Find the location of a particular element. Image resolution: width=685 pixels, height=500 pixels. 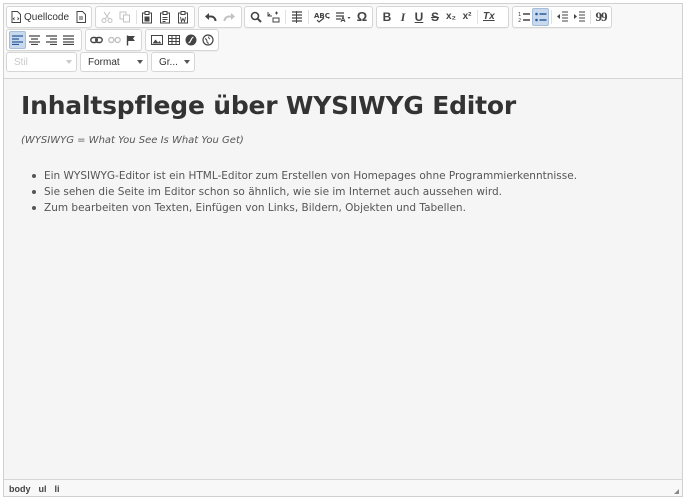

indent-icon is located at coordinates (579, 17).